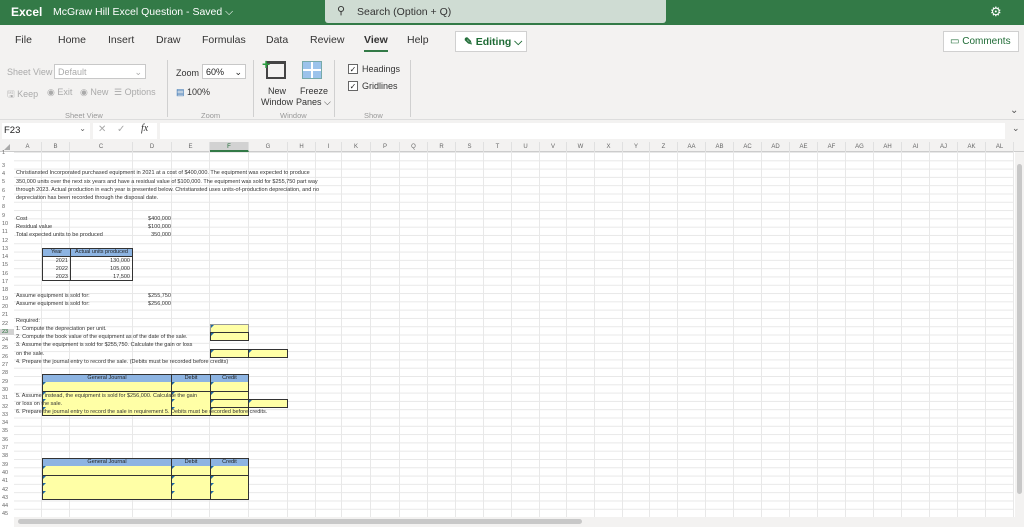  What do you see at coordinates (7, 282) in the screenshot?
I see `row-header-17: 17` at bounding box center [7, 282].